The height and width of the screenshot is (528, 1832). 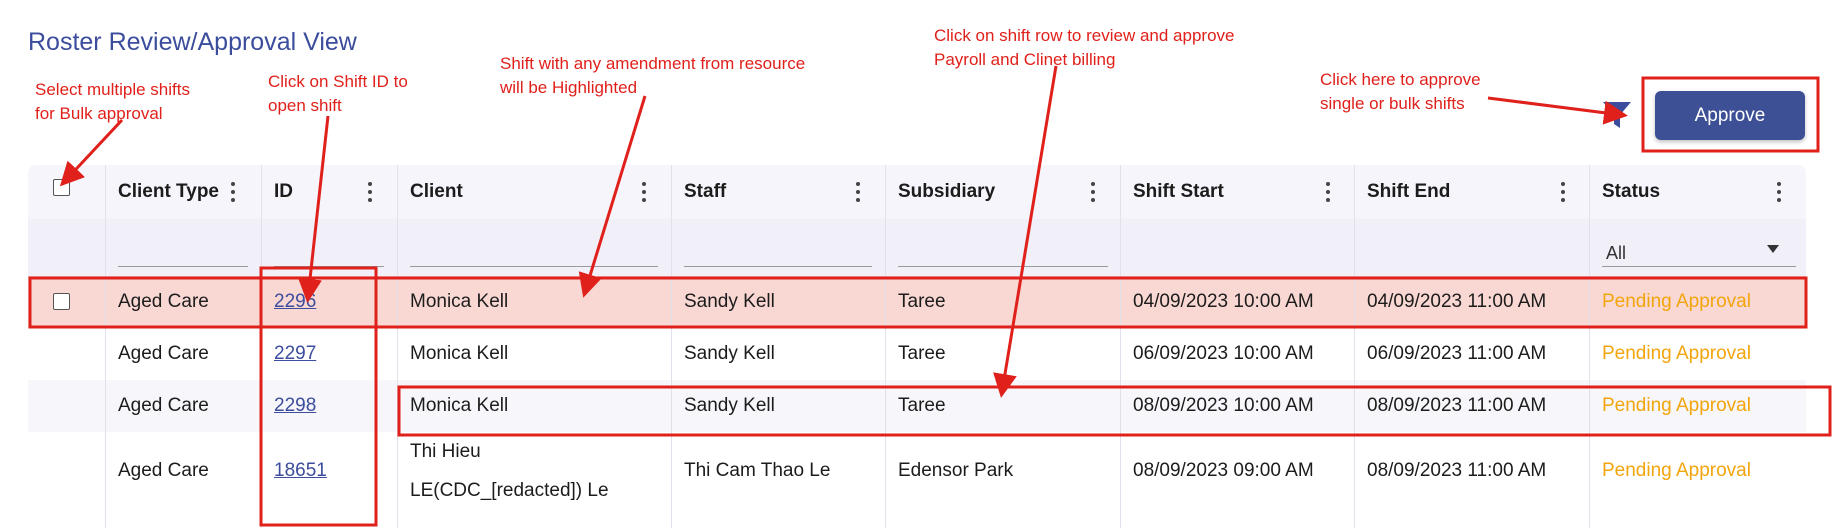 What do you see at coordinates (917, 247) in the screenshot?
I see `filter-row` at bounding box center [917, 247].